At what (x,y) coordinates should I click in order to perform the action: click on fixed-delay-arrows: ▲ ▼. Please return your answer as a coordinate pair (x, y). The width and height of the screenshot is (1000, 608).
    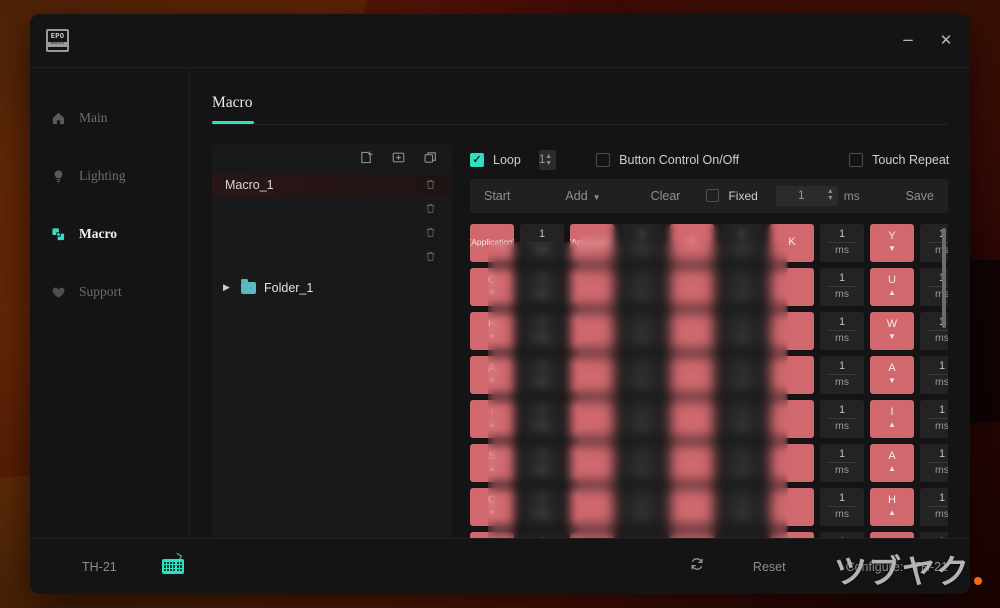
    Looking at the image, I should click on (830, 195).